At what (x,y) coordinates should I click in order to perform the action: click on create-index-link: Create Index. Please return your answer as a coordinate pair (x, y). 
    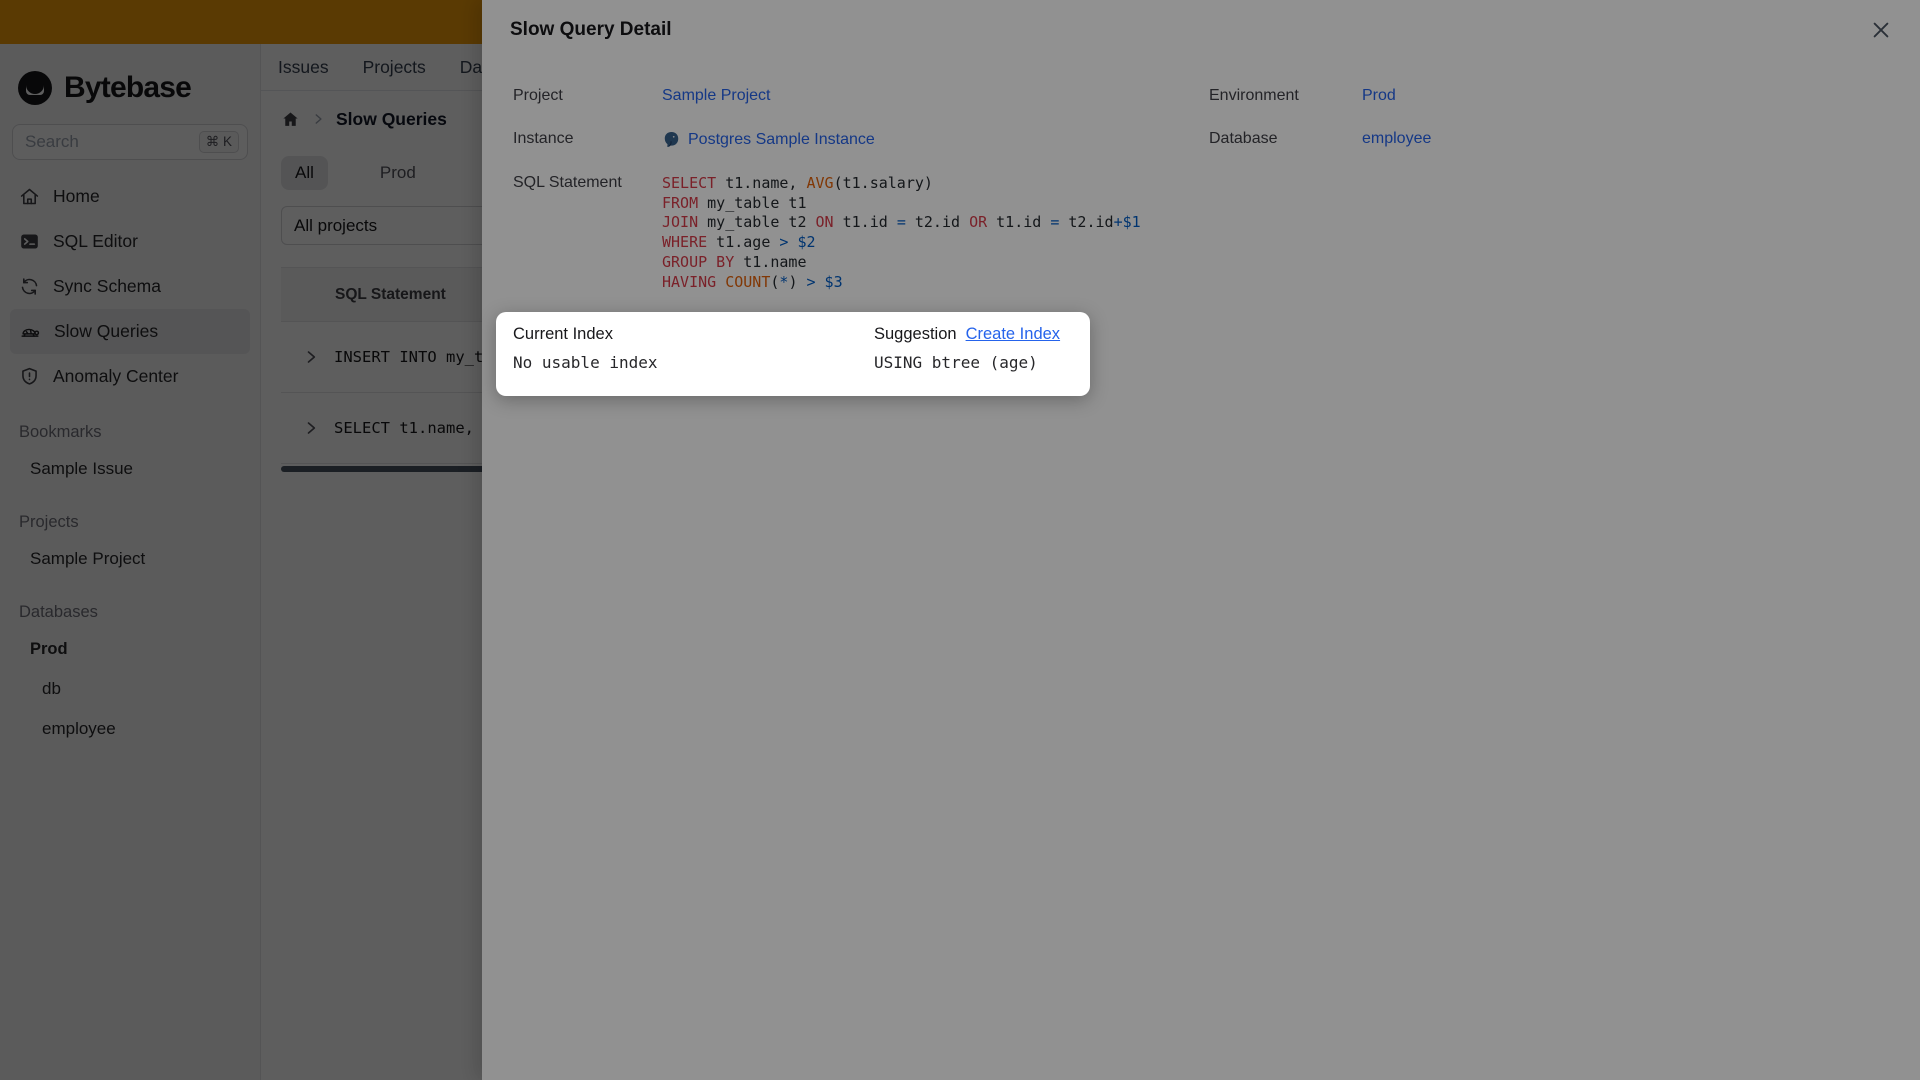
    Looking at the image, I should click on (1013, 334).